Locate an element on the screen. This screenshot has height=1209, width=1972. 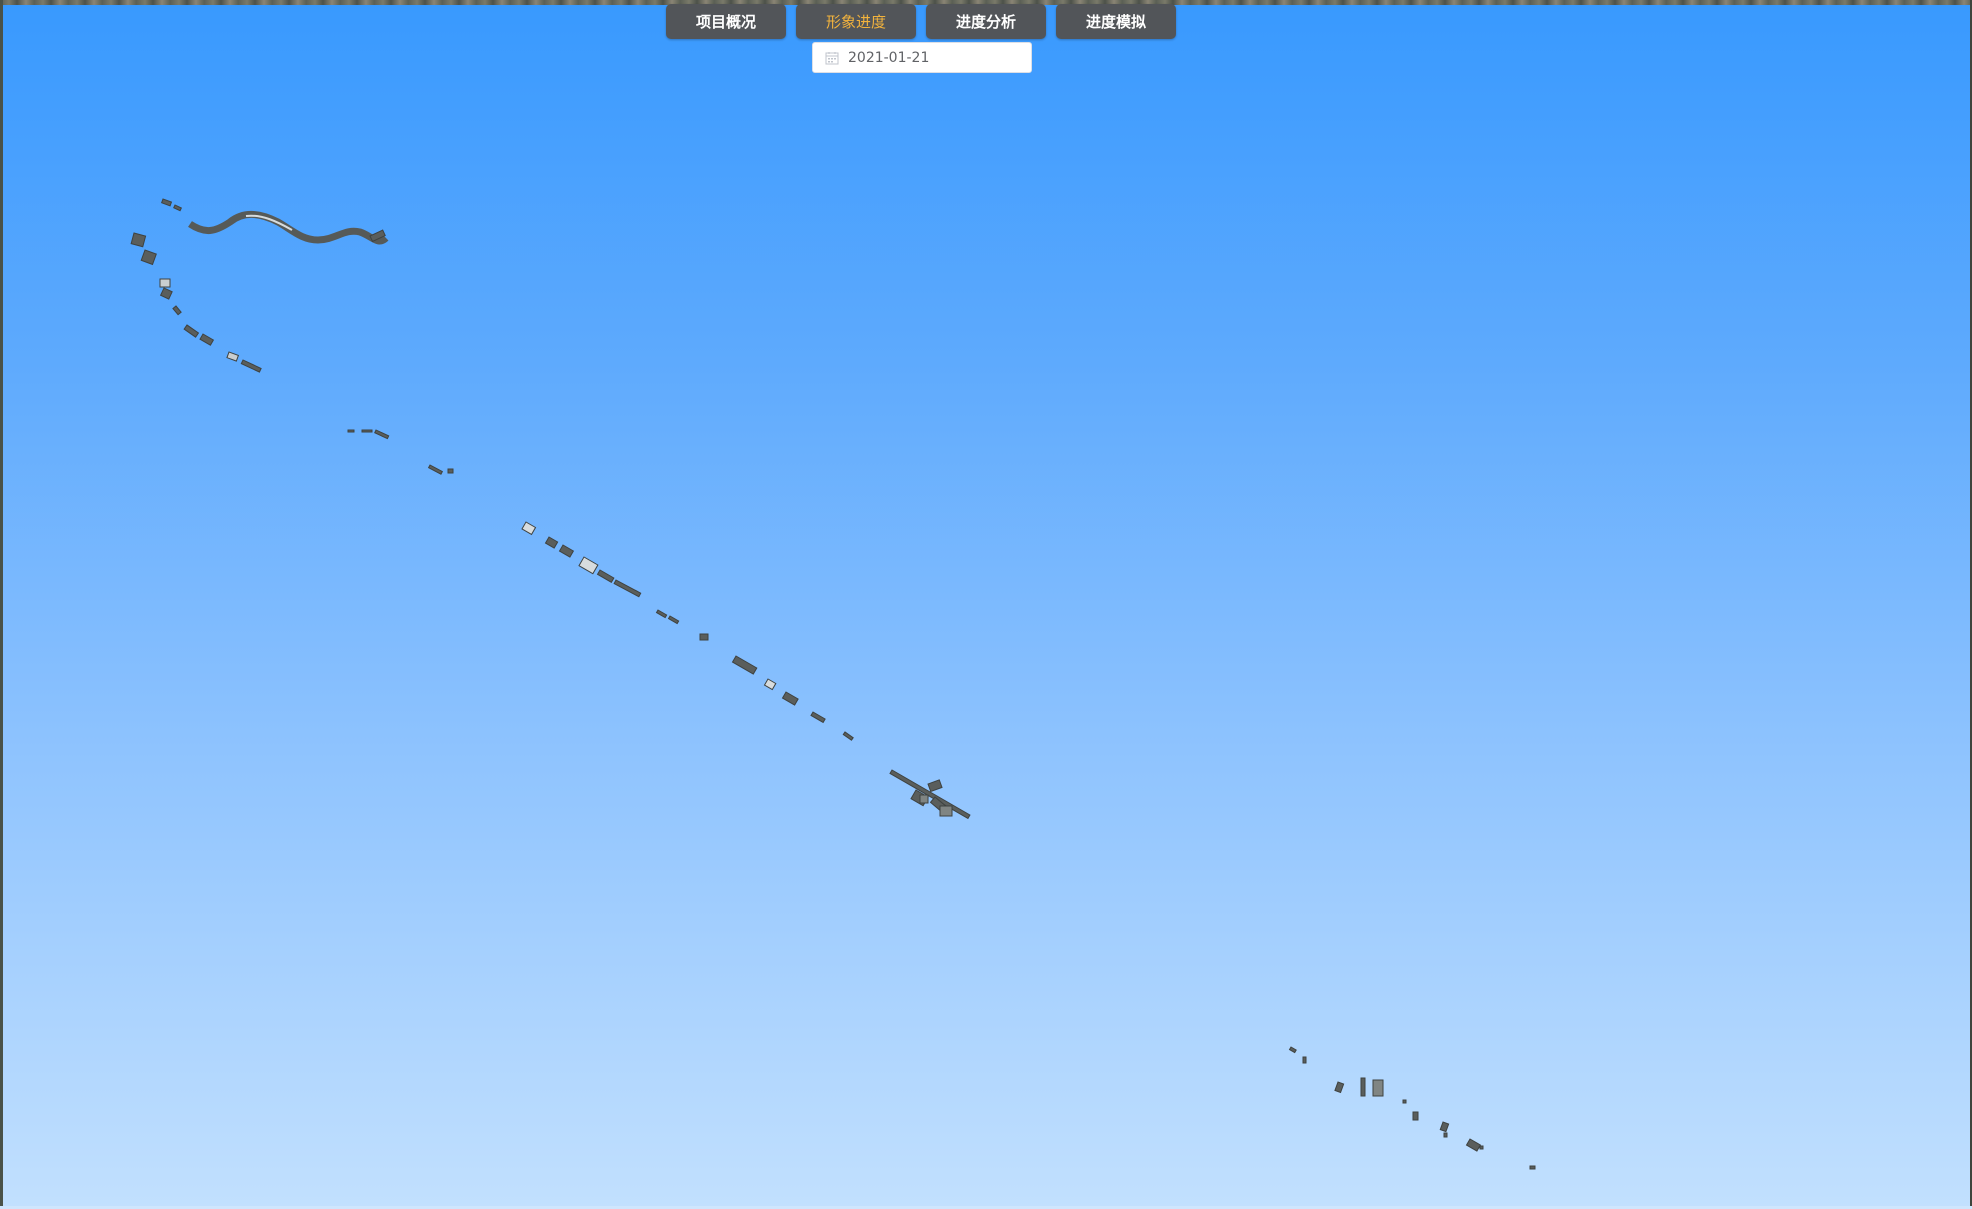
date-input is located at coordinates (928, 57).